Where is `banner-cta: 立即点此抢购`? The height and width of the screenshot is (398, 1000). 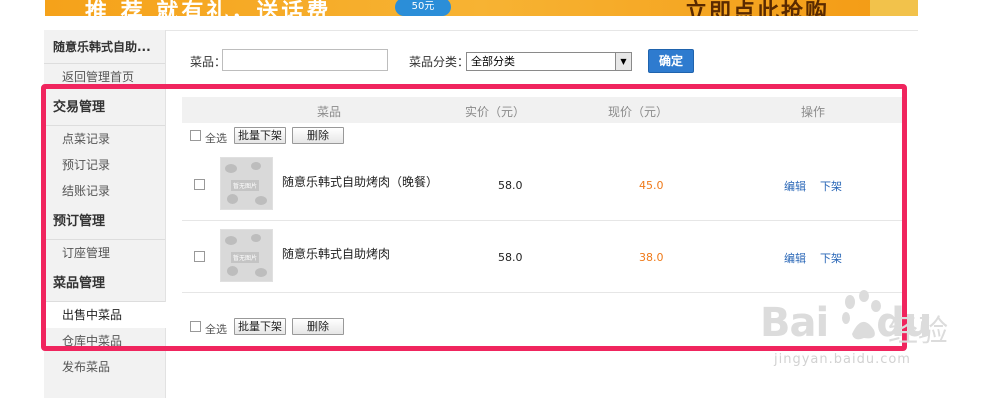
banner-cta: 立即点此抢购 is located at coordinates (757, 8).